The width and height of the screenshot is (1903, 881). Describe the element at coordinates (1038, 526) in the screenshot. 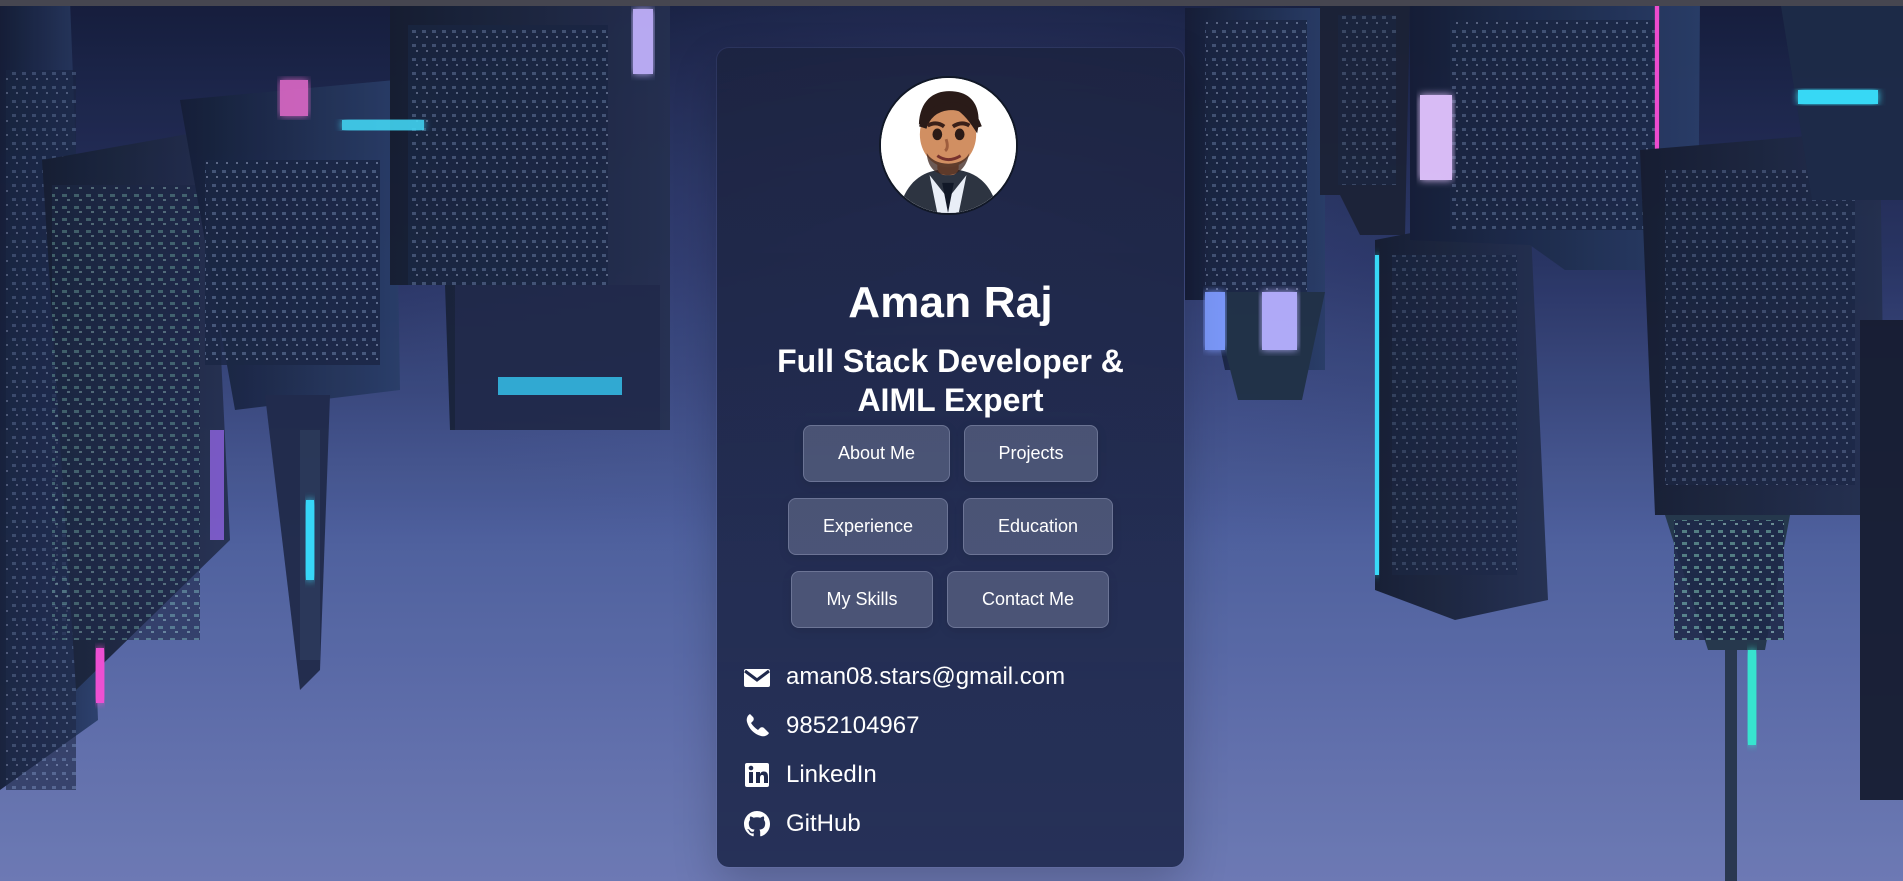

I see `education-button: Education` at that location.